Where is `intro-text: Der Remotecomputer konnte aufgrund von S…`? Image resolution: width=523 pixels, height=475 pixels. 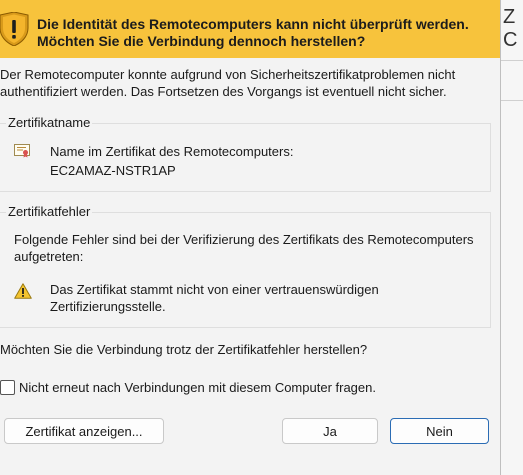
intro-text: Der Remotecomputer konnte aufgrund von S… is located at coordinates (228, 83).